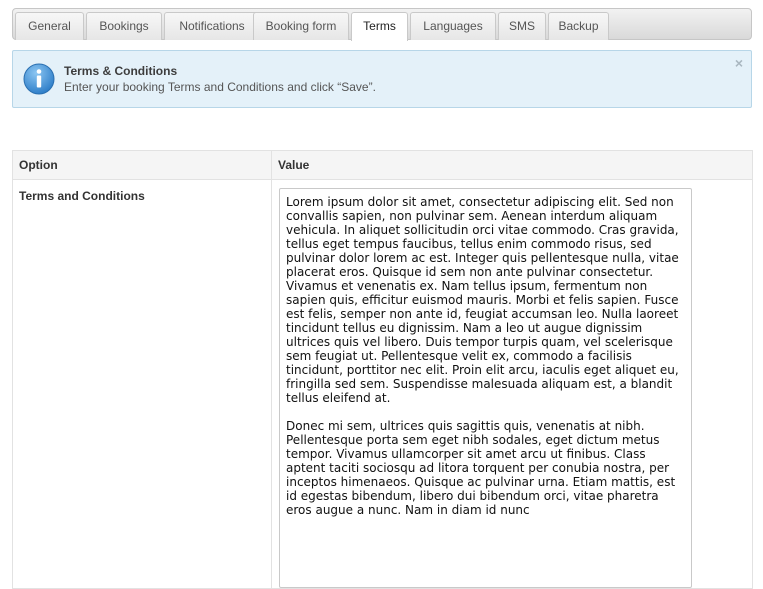  What do you see at coordinates (82, 196) in the screenshot?
I see `terms-label: Terms and Conditions` at bounding box center [82, 196].